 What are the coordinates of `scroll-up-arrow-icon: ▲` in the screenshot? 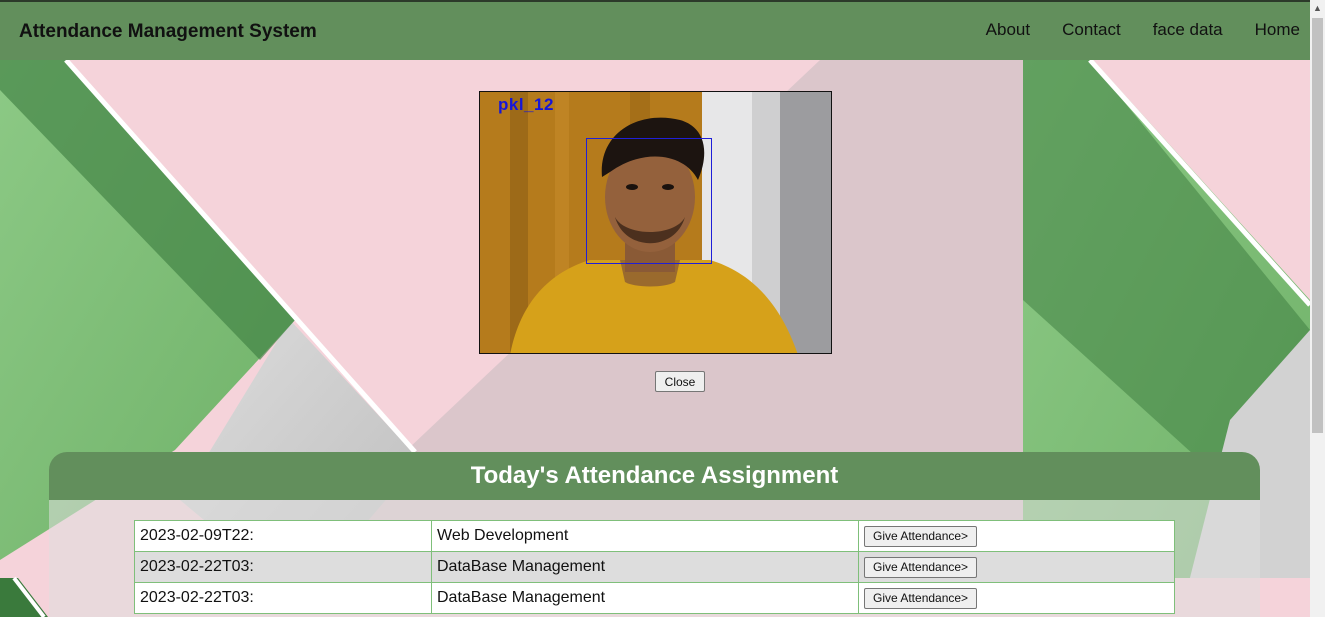 It's located at (1317, 8).